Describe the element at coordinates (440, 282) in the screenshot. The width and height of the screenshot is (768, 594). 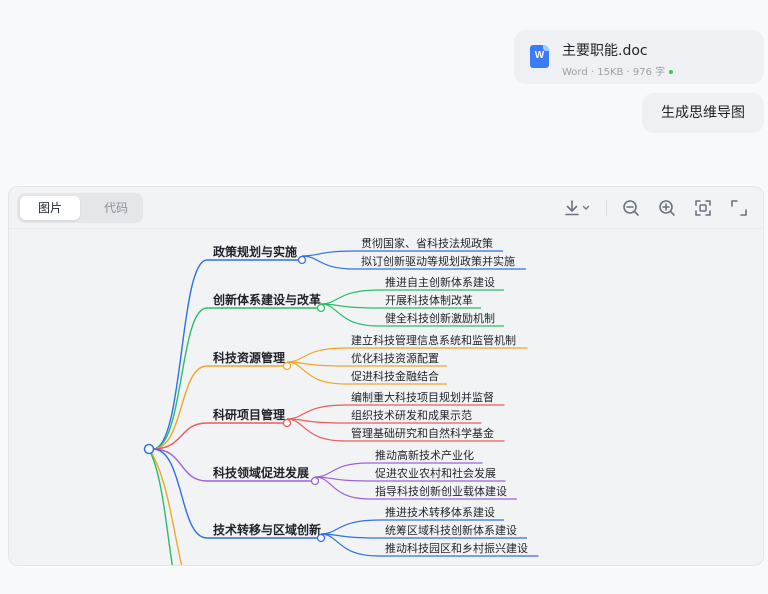
I see `leaf-text-1-0: 推进自主创新体系建设` at that location.